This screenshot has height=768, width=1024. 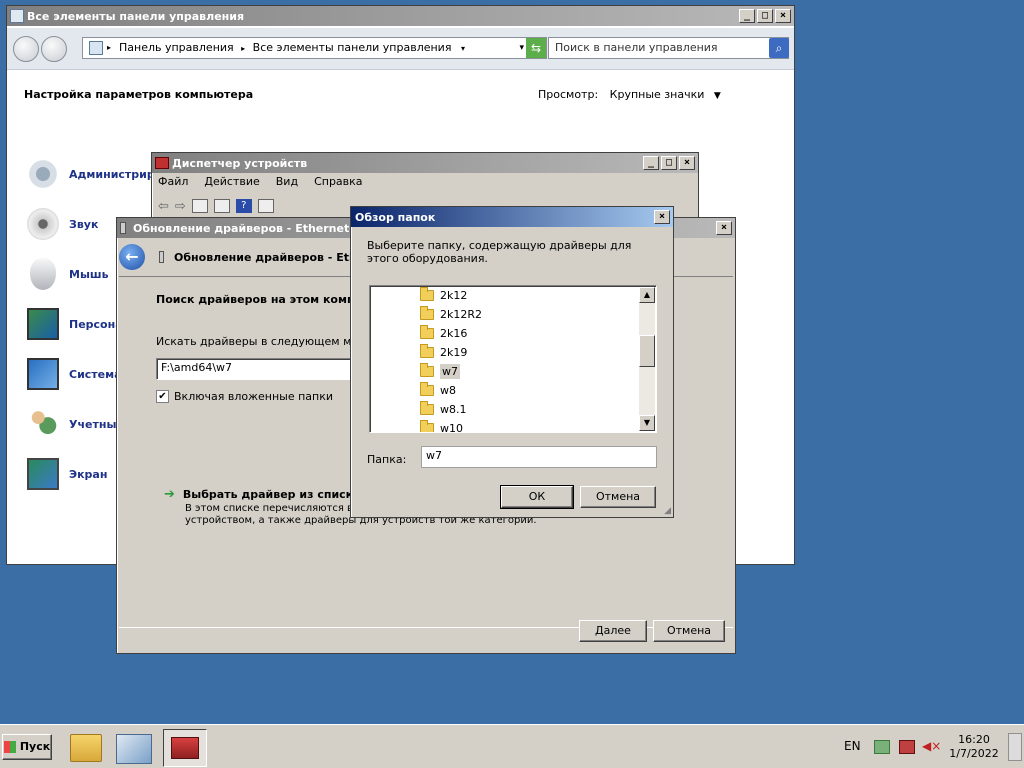 I want to click on tree-item: 2k19, so click(x=443, y=352).